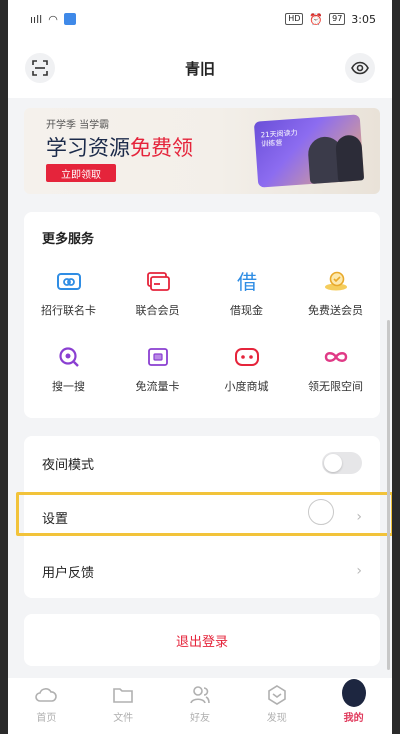 This screenshot has height=734, width=400. I want to click on service-item-joint-member: 联合会员, so click(157, 295).